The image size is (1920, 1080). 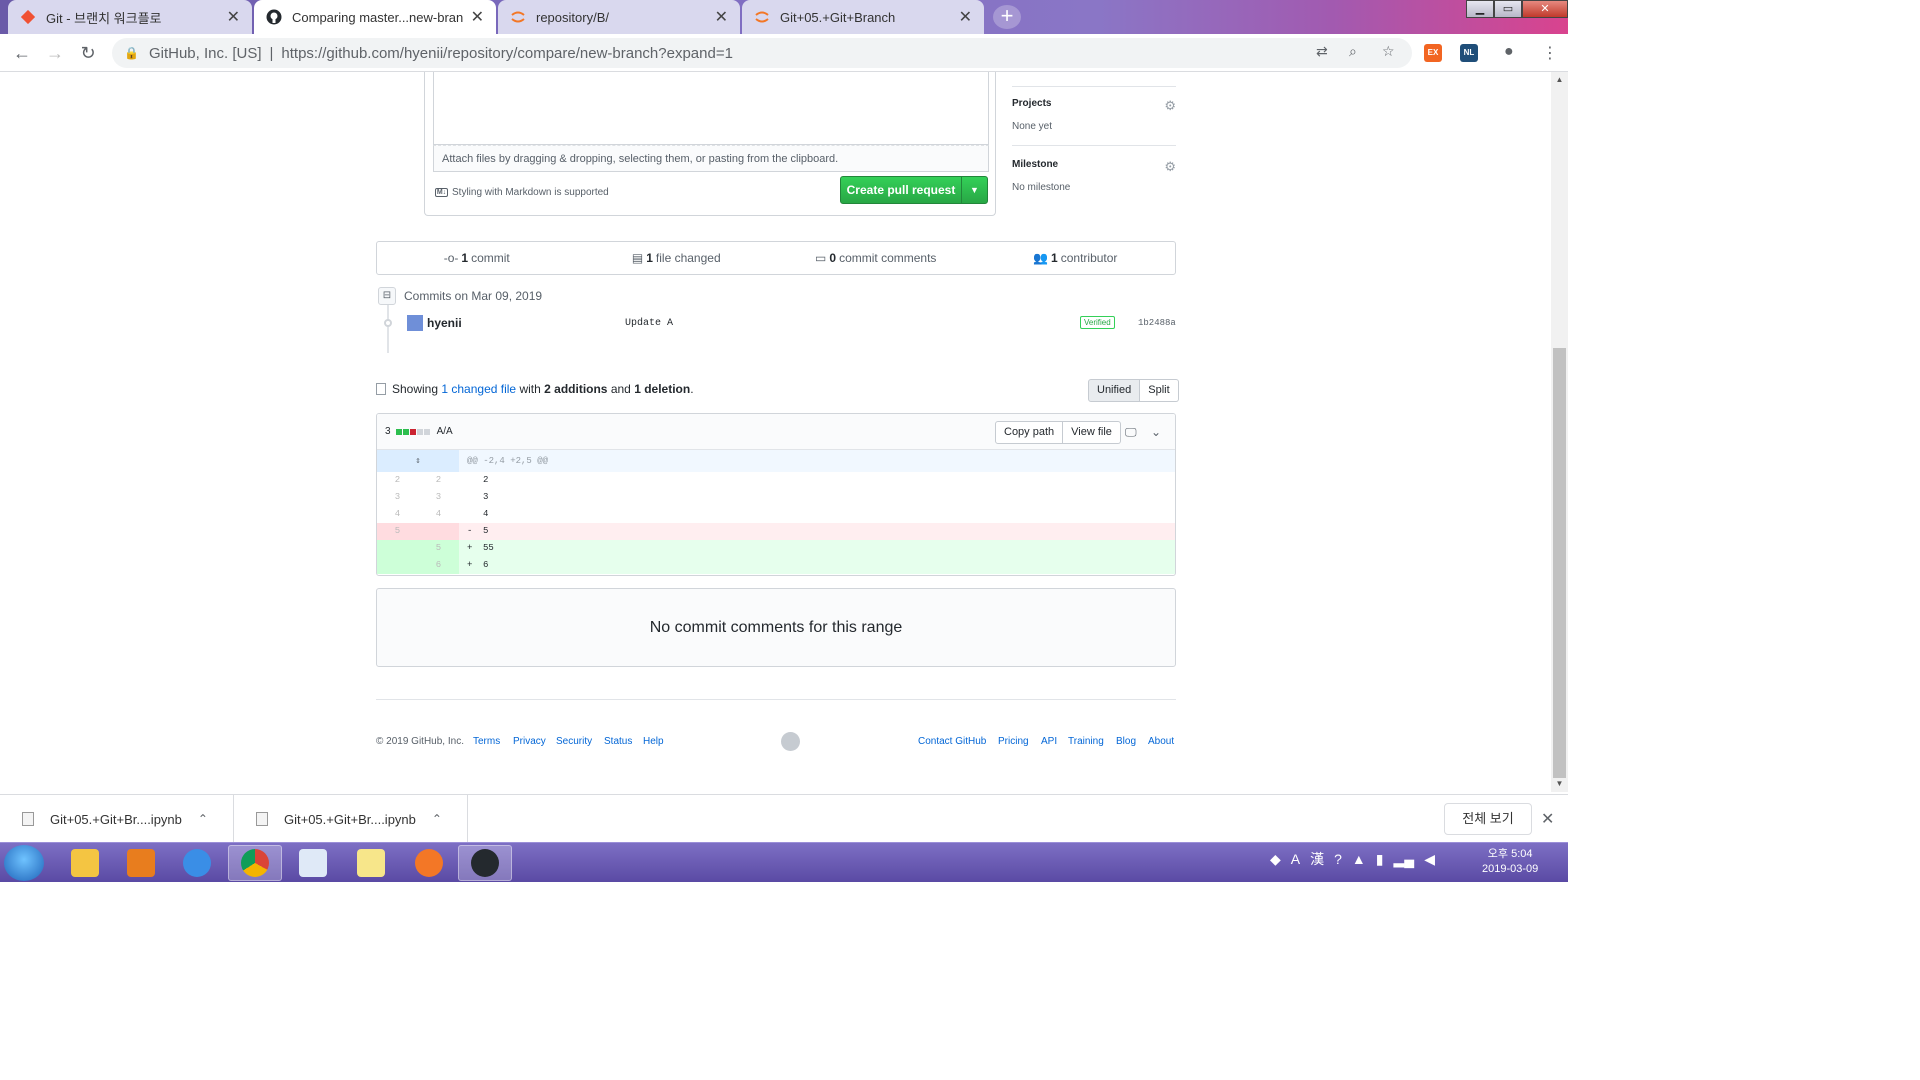 I want to click on scrollbar-thumb, so click(x=1559, y=563).